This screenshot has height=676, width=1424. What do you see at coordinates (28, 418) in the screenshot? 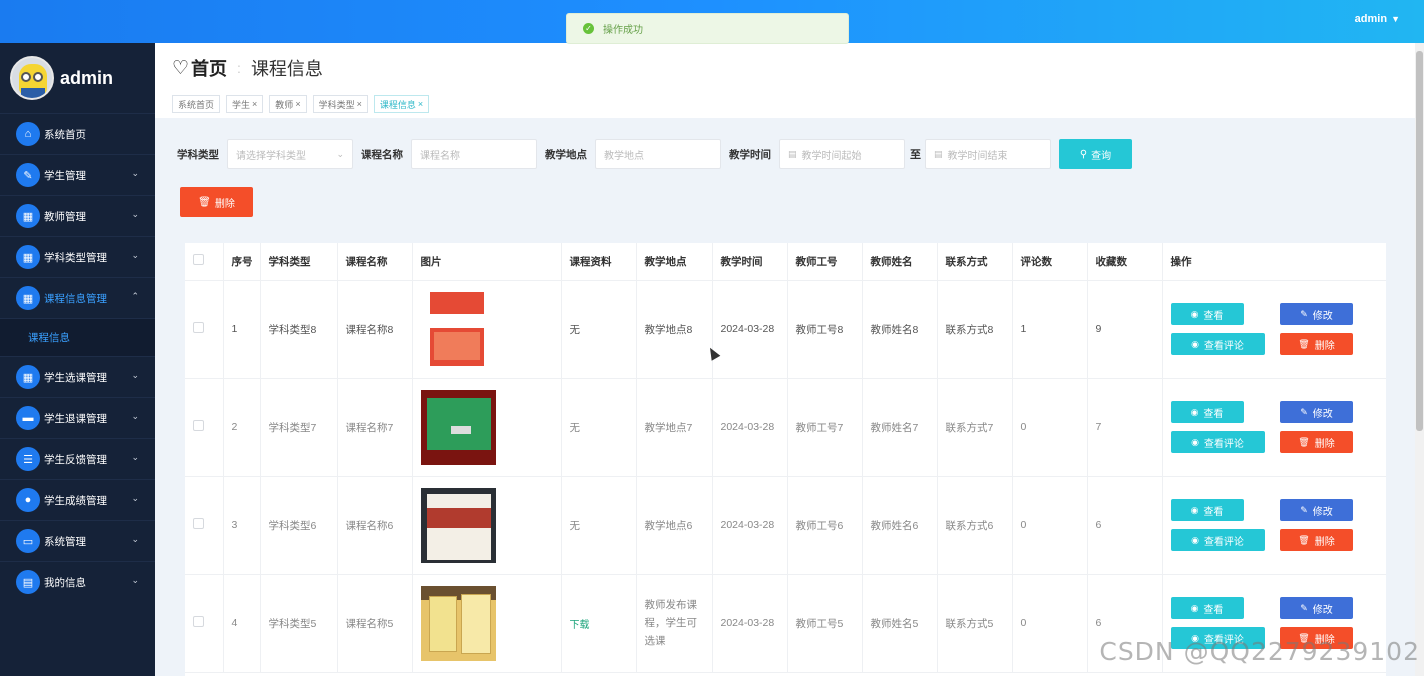
I see `ticket-icon: ▬` at bounding box center [28, 418].